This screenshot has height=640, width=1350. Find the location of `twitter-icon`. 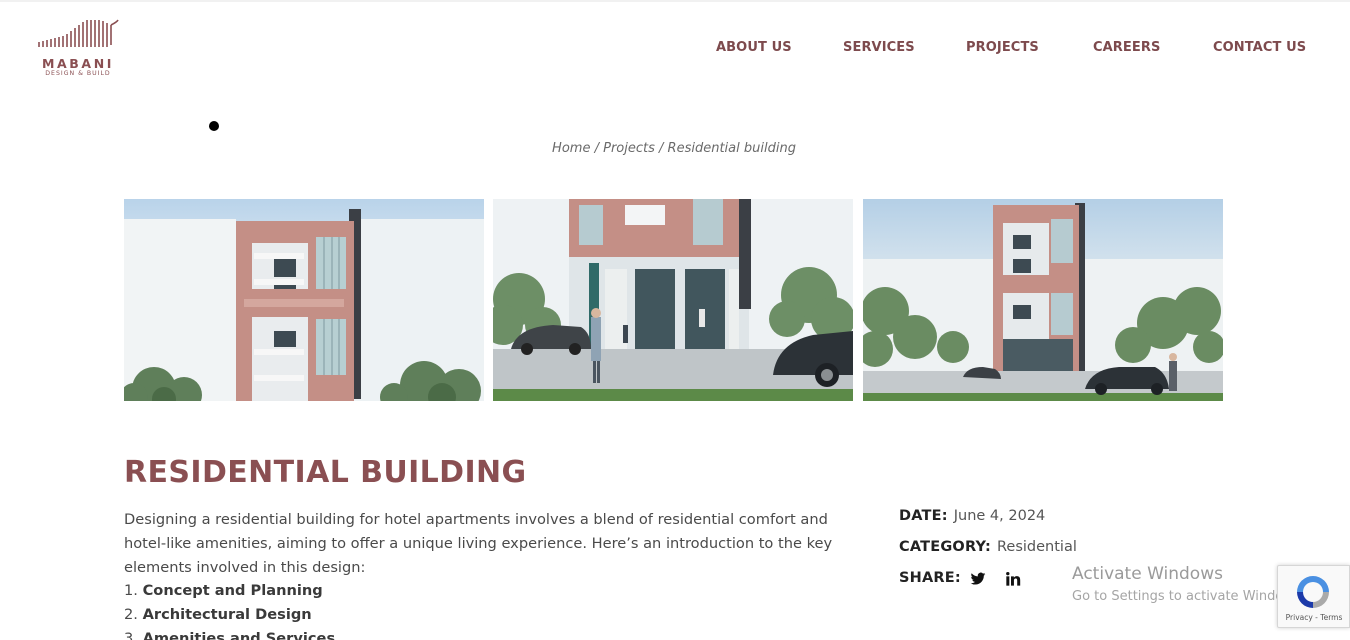

twitter-icon is located at coordinates (978, 579).